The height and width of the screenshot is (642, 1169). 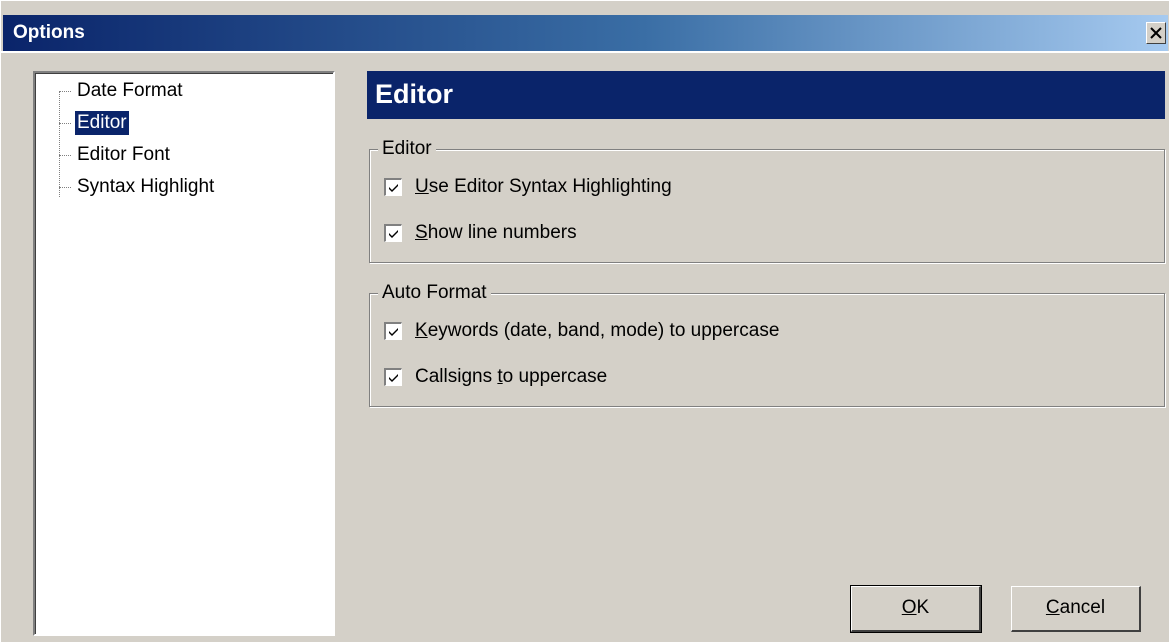 I want to click on keywords-uppercase-label: Keywords (date, band, mode) to uppercase, so click(x=597, y=330).